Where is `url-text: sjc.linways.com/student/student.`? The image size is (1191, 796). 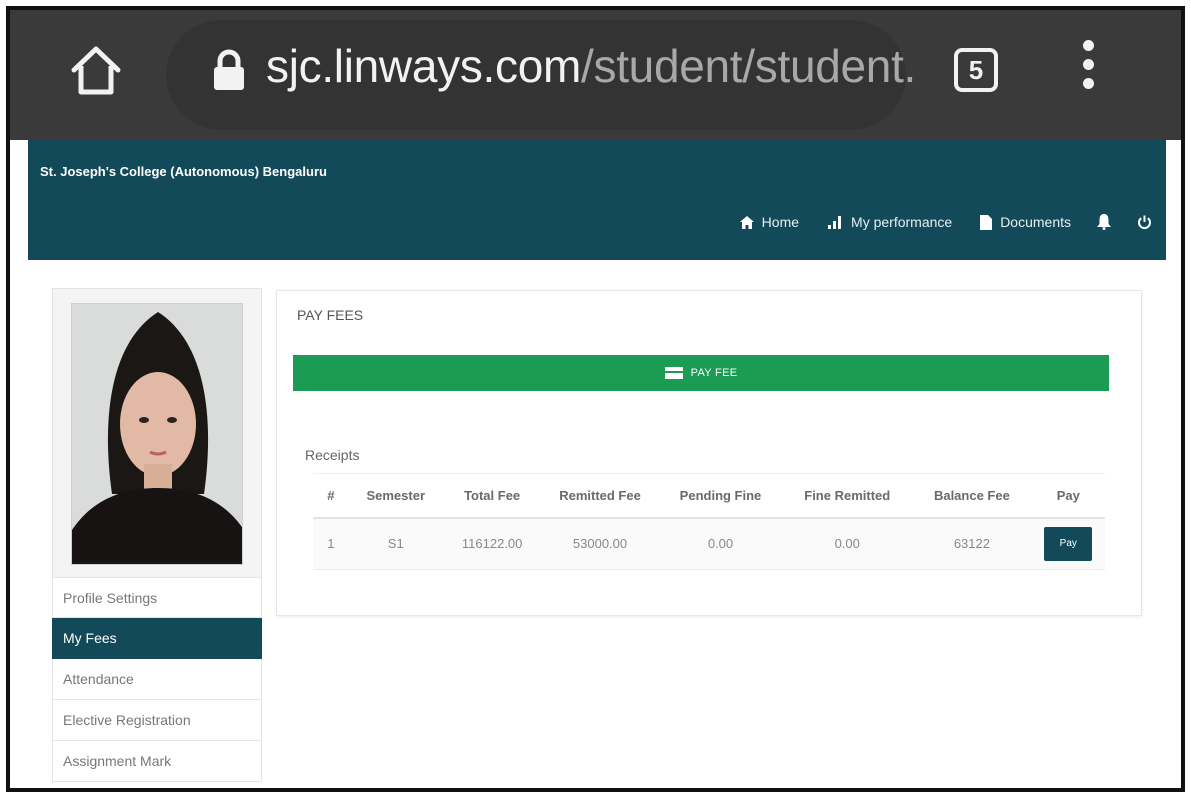
url-text: sjc.linways.com/student/student. is located at coordinates (591, 66).